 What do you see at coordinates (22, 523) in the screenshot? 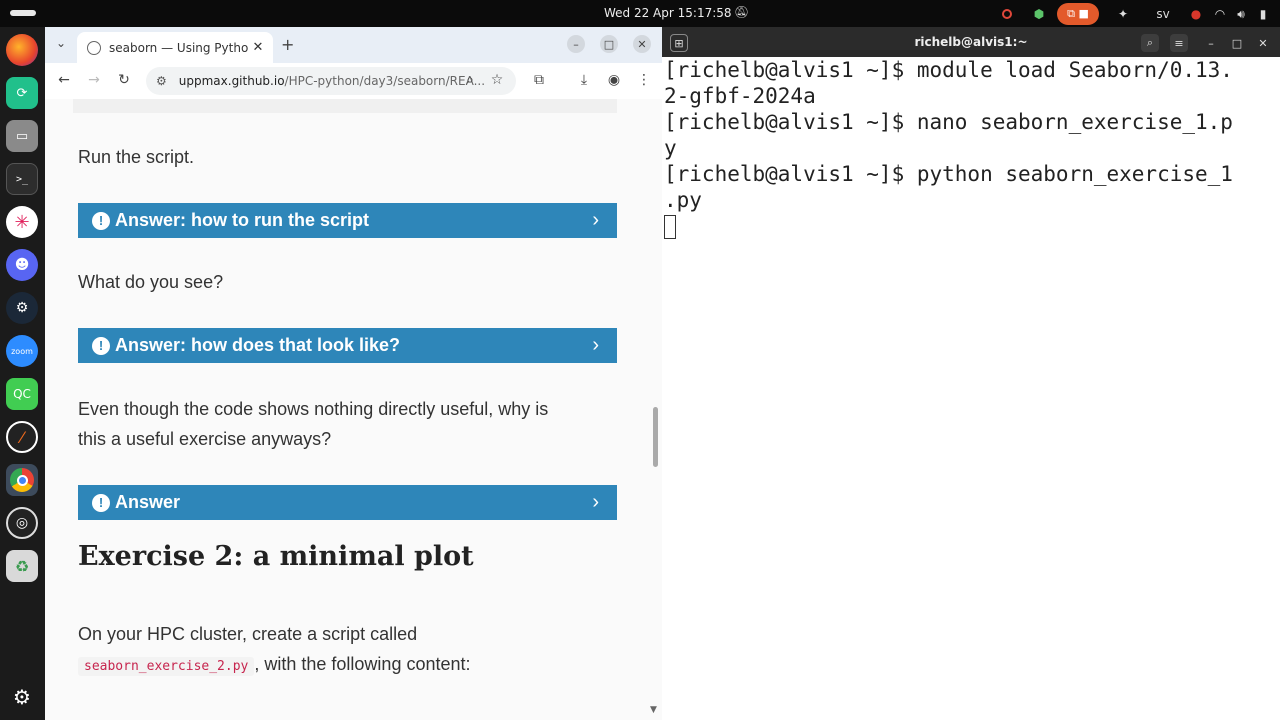
I see `obs-icon: ◎` at bounding box center [22, 523].